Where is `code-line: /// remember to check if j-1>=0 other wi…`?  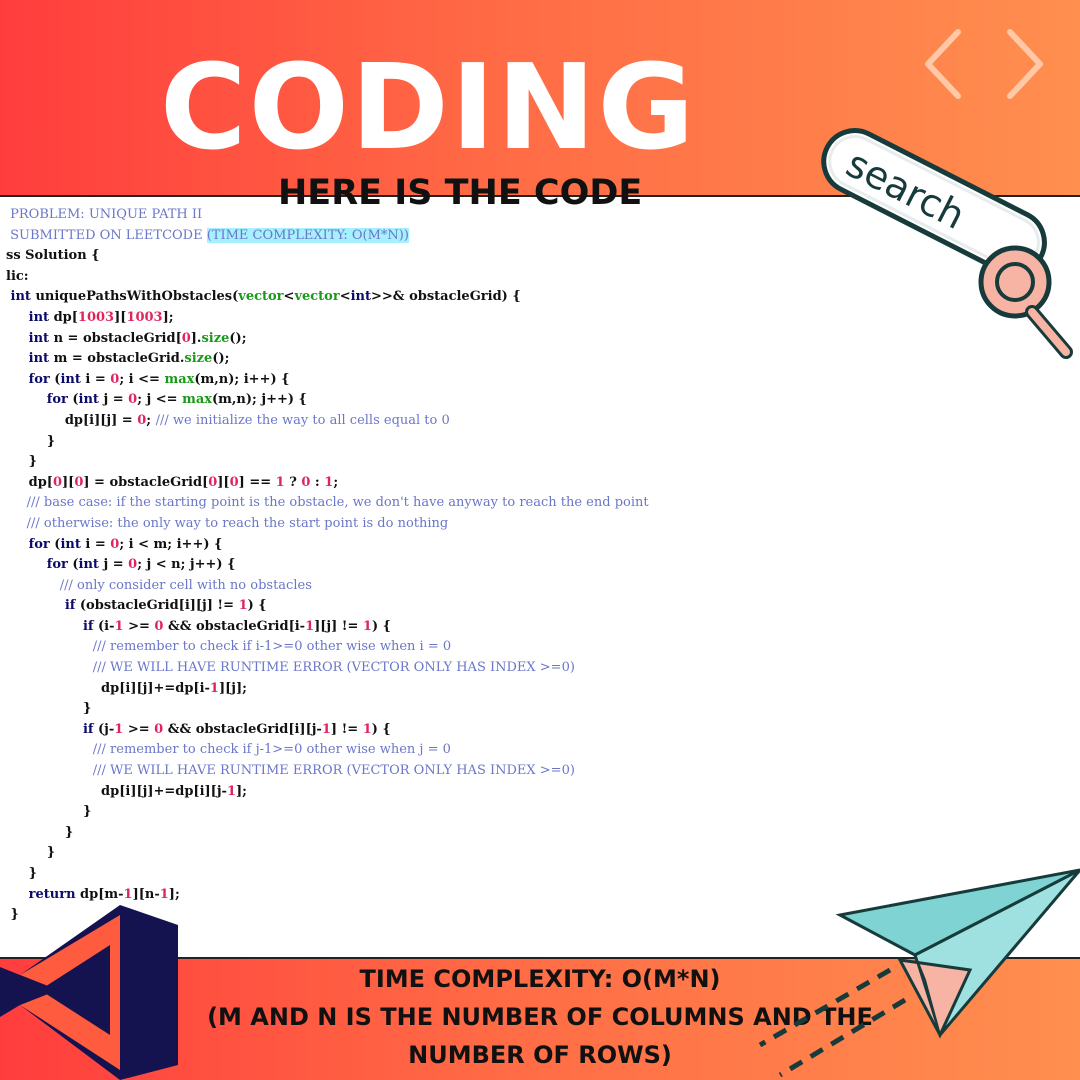
code-line: /// remember to check if j-1>=0 other wi… is located at coordinates (228, 750).